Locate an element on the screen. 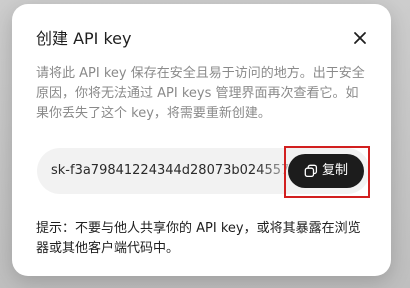 The height and width of the screenshot is (288, 410). security-tip: 提示：不要与他人共享你的 API key，或将其暴露在浏览器或其他客户端代码中。 is located at coordinates (198, 238).